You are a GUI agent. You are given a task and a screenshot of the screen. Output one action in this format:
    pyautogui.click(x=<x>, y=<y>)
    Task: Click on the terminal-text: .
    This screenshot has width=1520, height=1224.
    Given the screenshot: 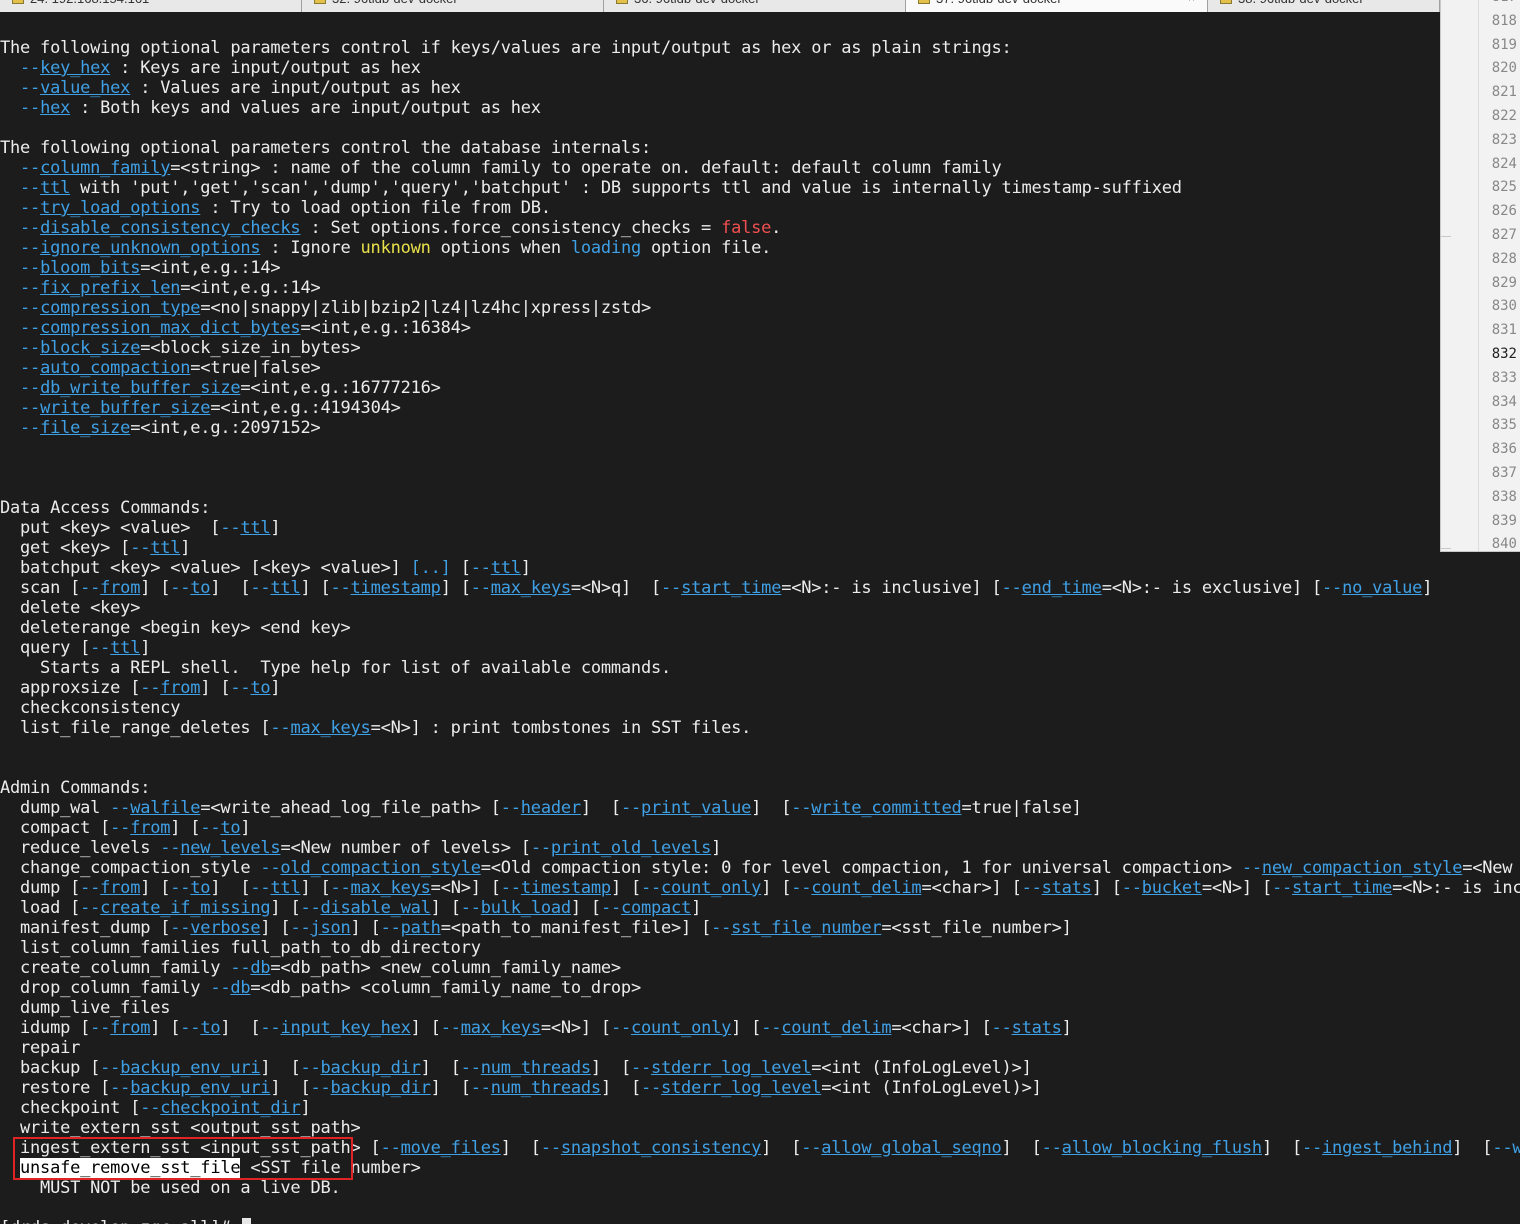 What is the action you would take?
    pyautogui.click(x=776, y=228)
    